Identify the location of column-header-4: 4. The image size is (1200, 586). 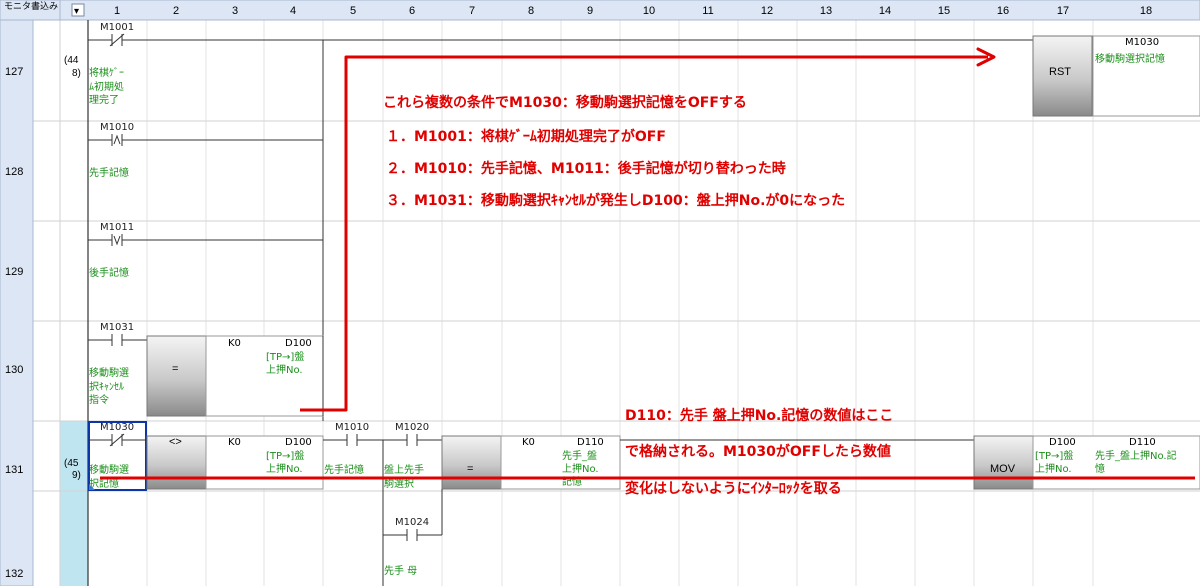
(293, 11).